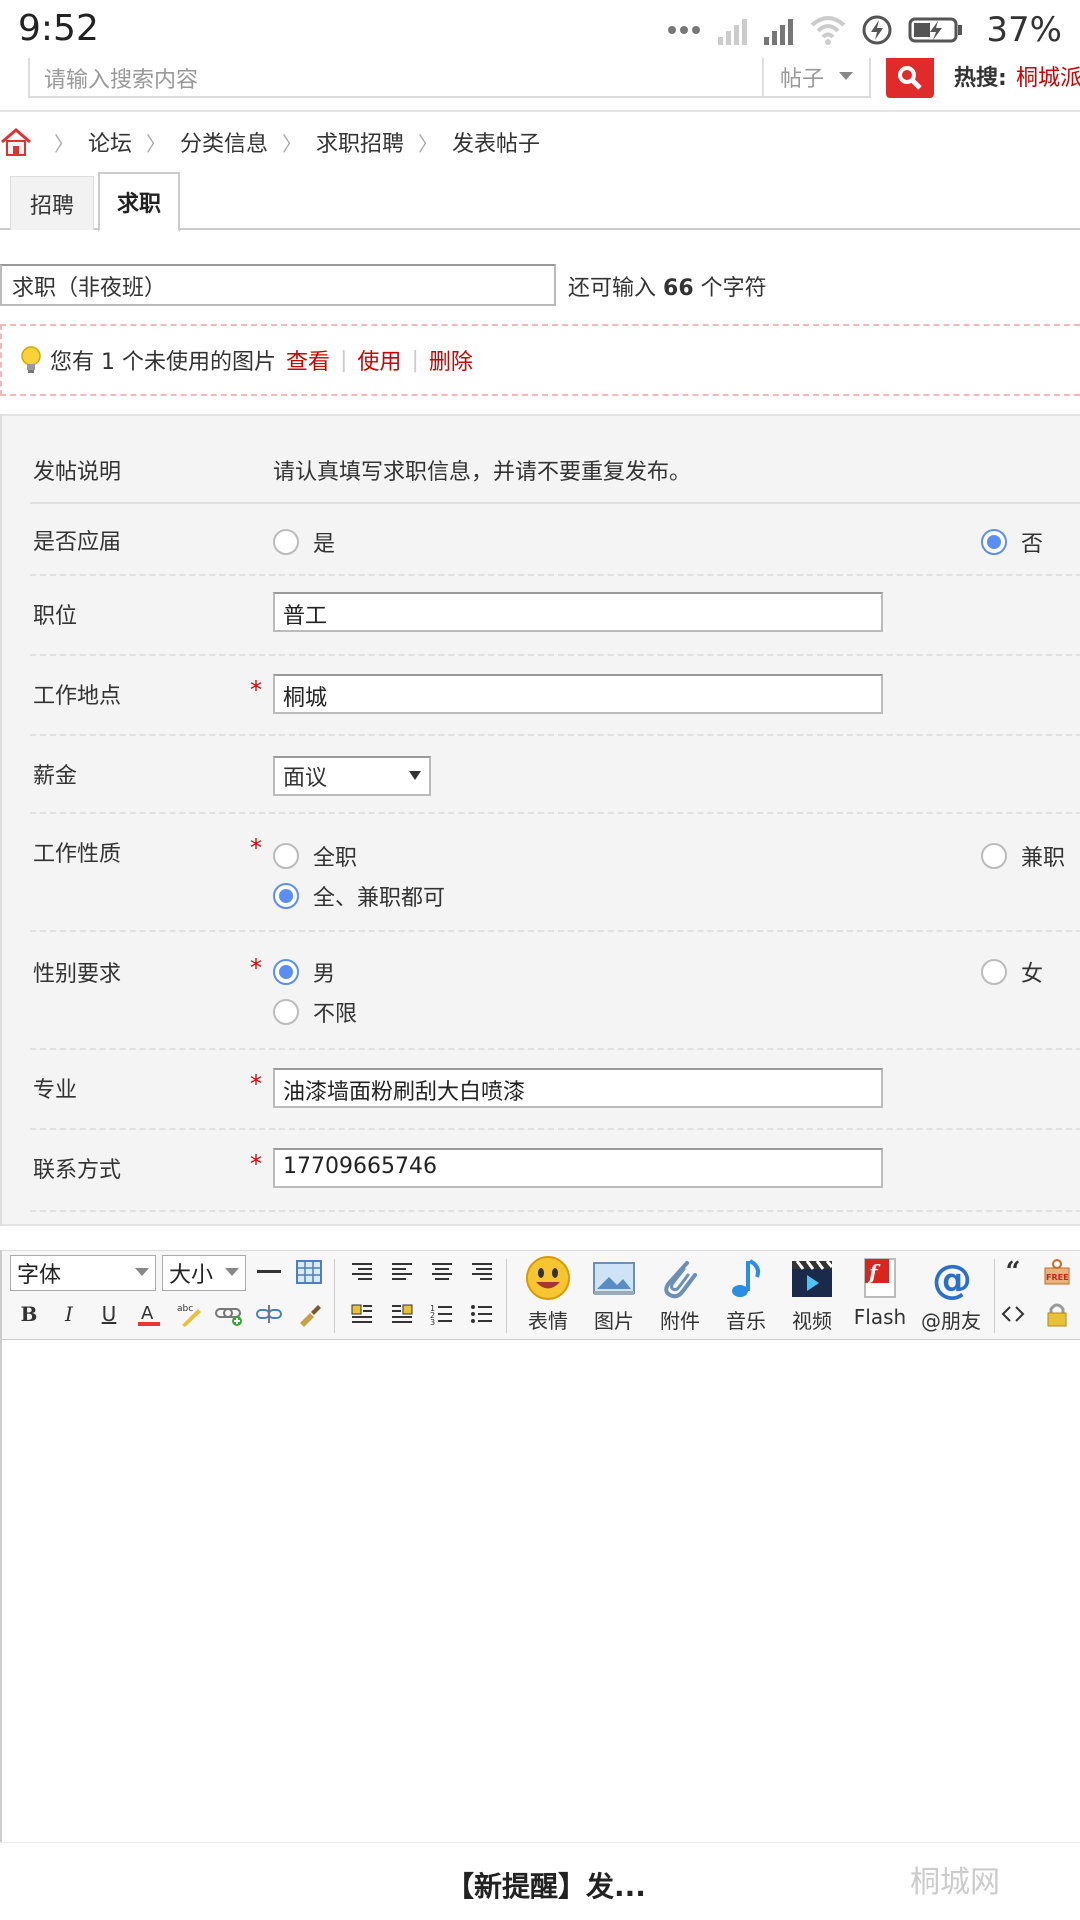  Describe the element at coordinates (680, 1321) in the screenshot. I see `attachment-label: 附件` at that location.